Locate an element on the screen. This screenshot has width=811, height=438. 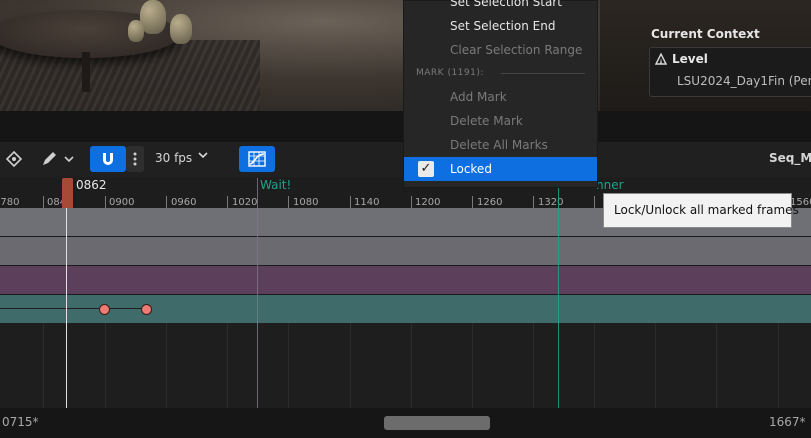
level-label: Level is located at coordinates (690, 59).